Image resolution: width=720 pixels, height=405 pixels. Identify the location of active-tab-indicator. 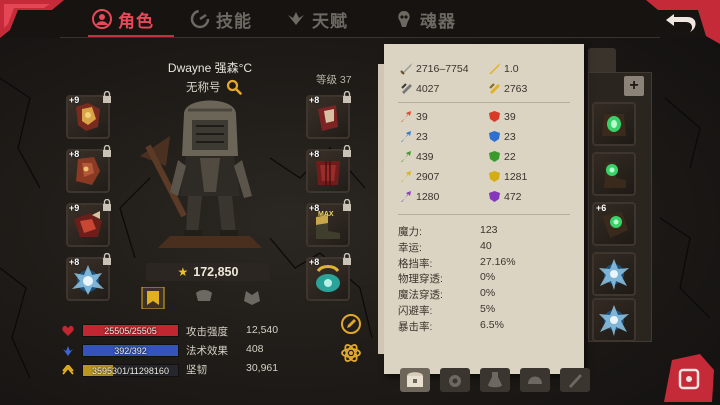
(131, 36).